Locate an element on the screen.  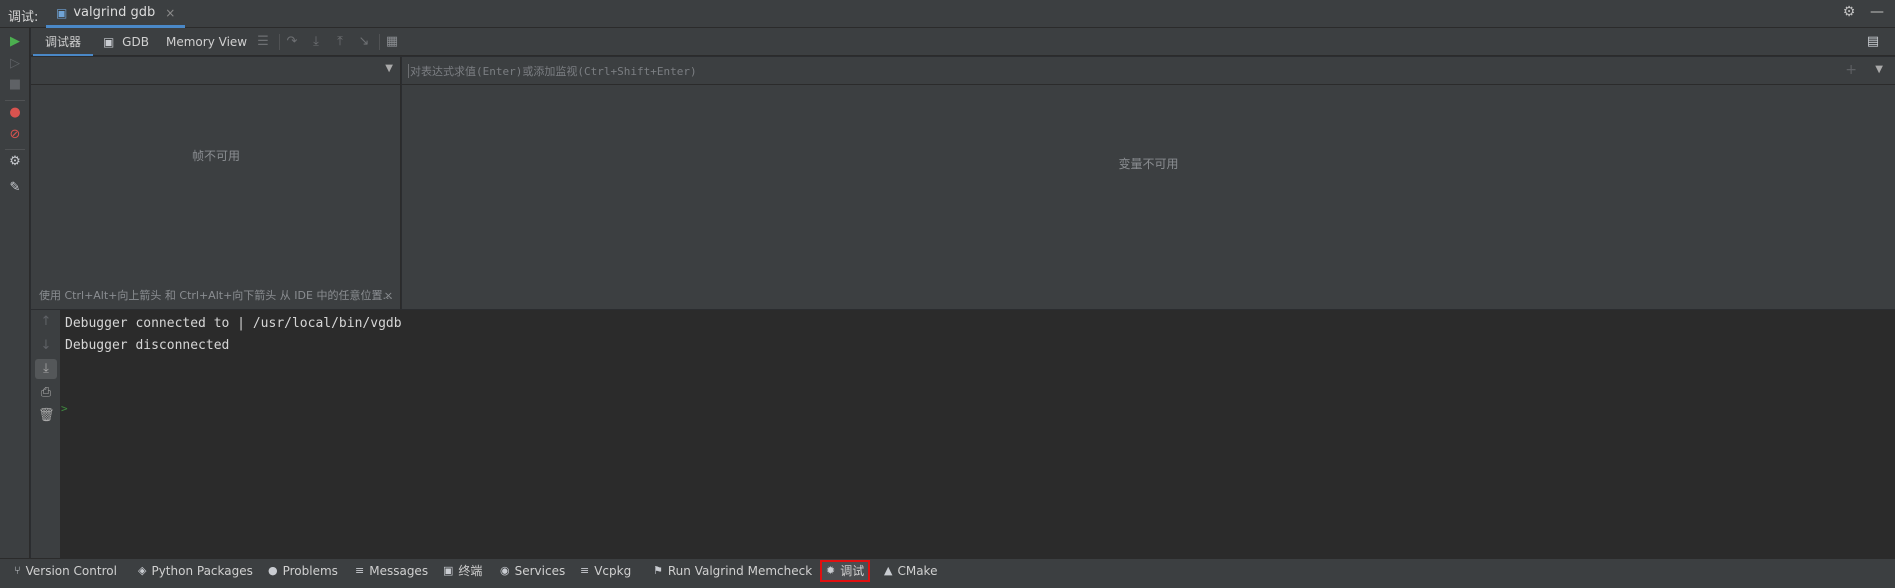
tool-vcpkg: ≡ Vcpkg is located at coordinates (605, 571).